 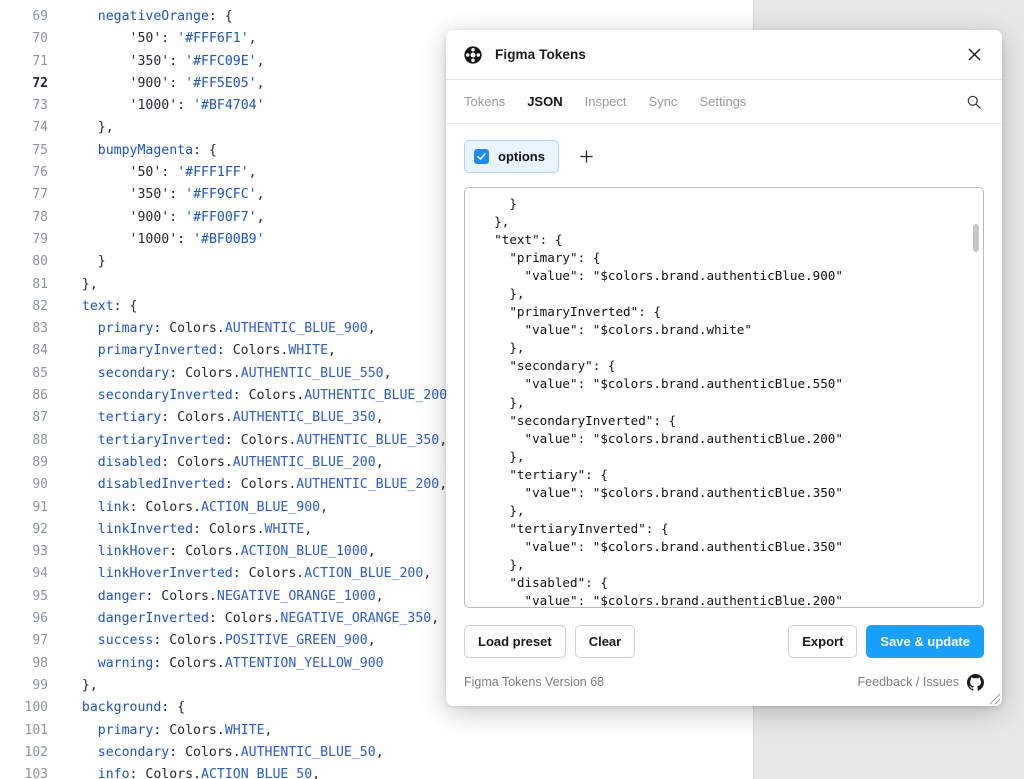 What do you see at coordinates (165, 16) in the screenshot?
I see `code-line-text: negativeOrange: {` at bounding box center [165, 16].